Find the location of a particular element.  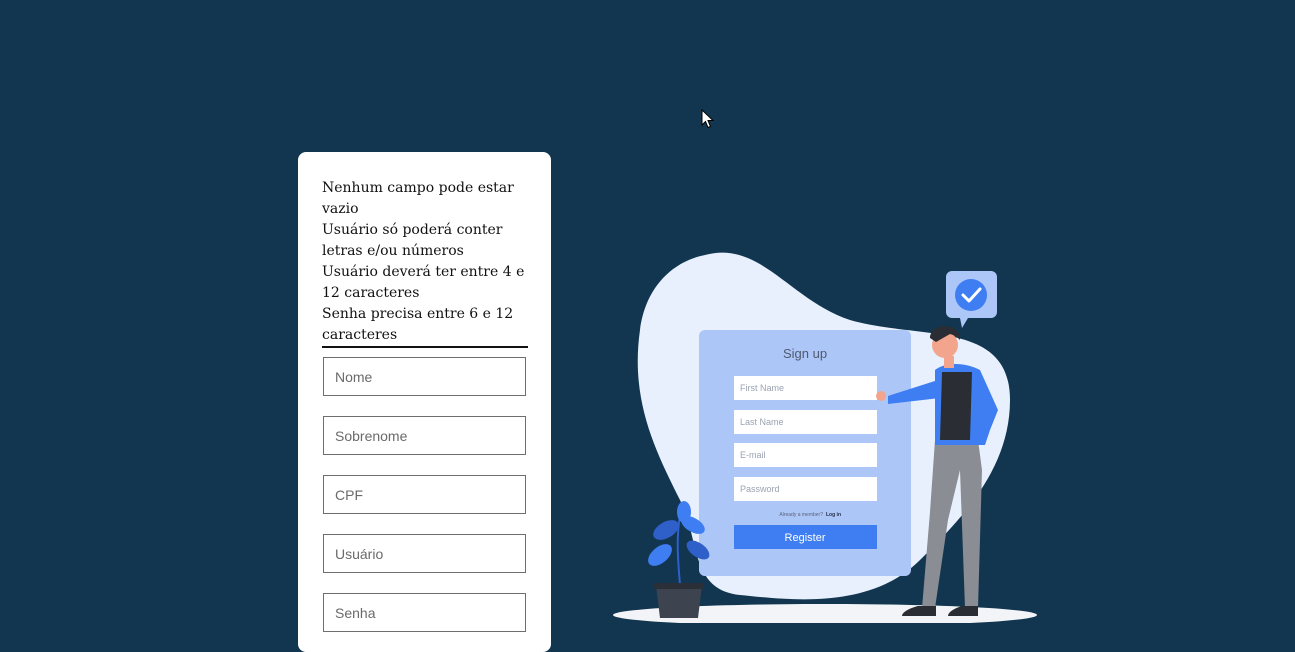

register-label: Register is located at coordinates (805, 538).